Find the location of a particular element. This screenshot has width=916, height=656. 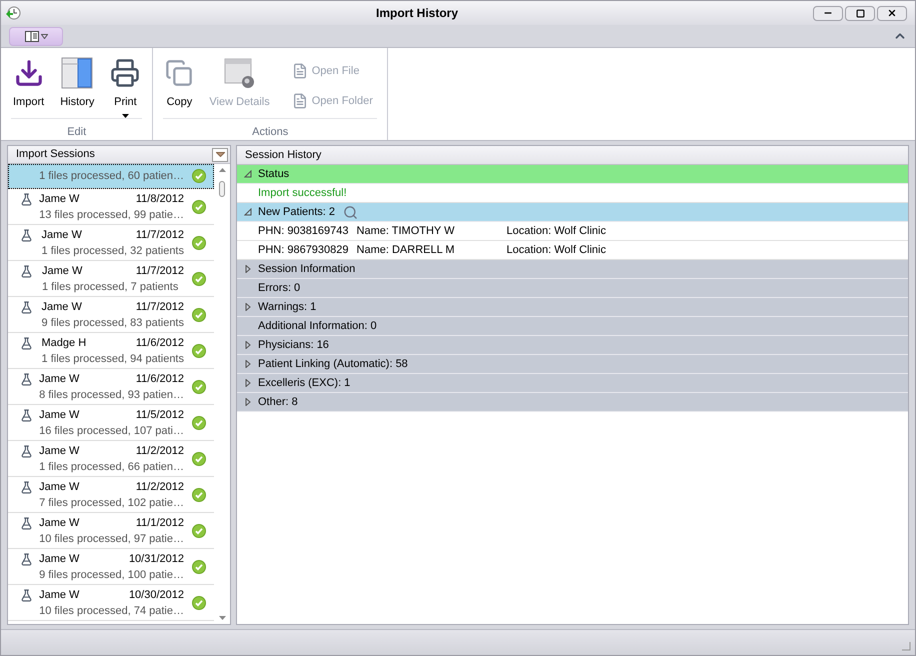

ribbon-button: Copy is located at coordinates (179, 85).